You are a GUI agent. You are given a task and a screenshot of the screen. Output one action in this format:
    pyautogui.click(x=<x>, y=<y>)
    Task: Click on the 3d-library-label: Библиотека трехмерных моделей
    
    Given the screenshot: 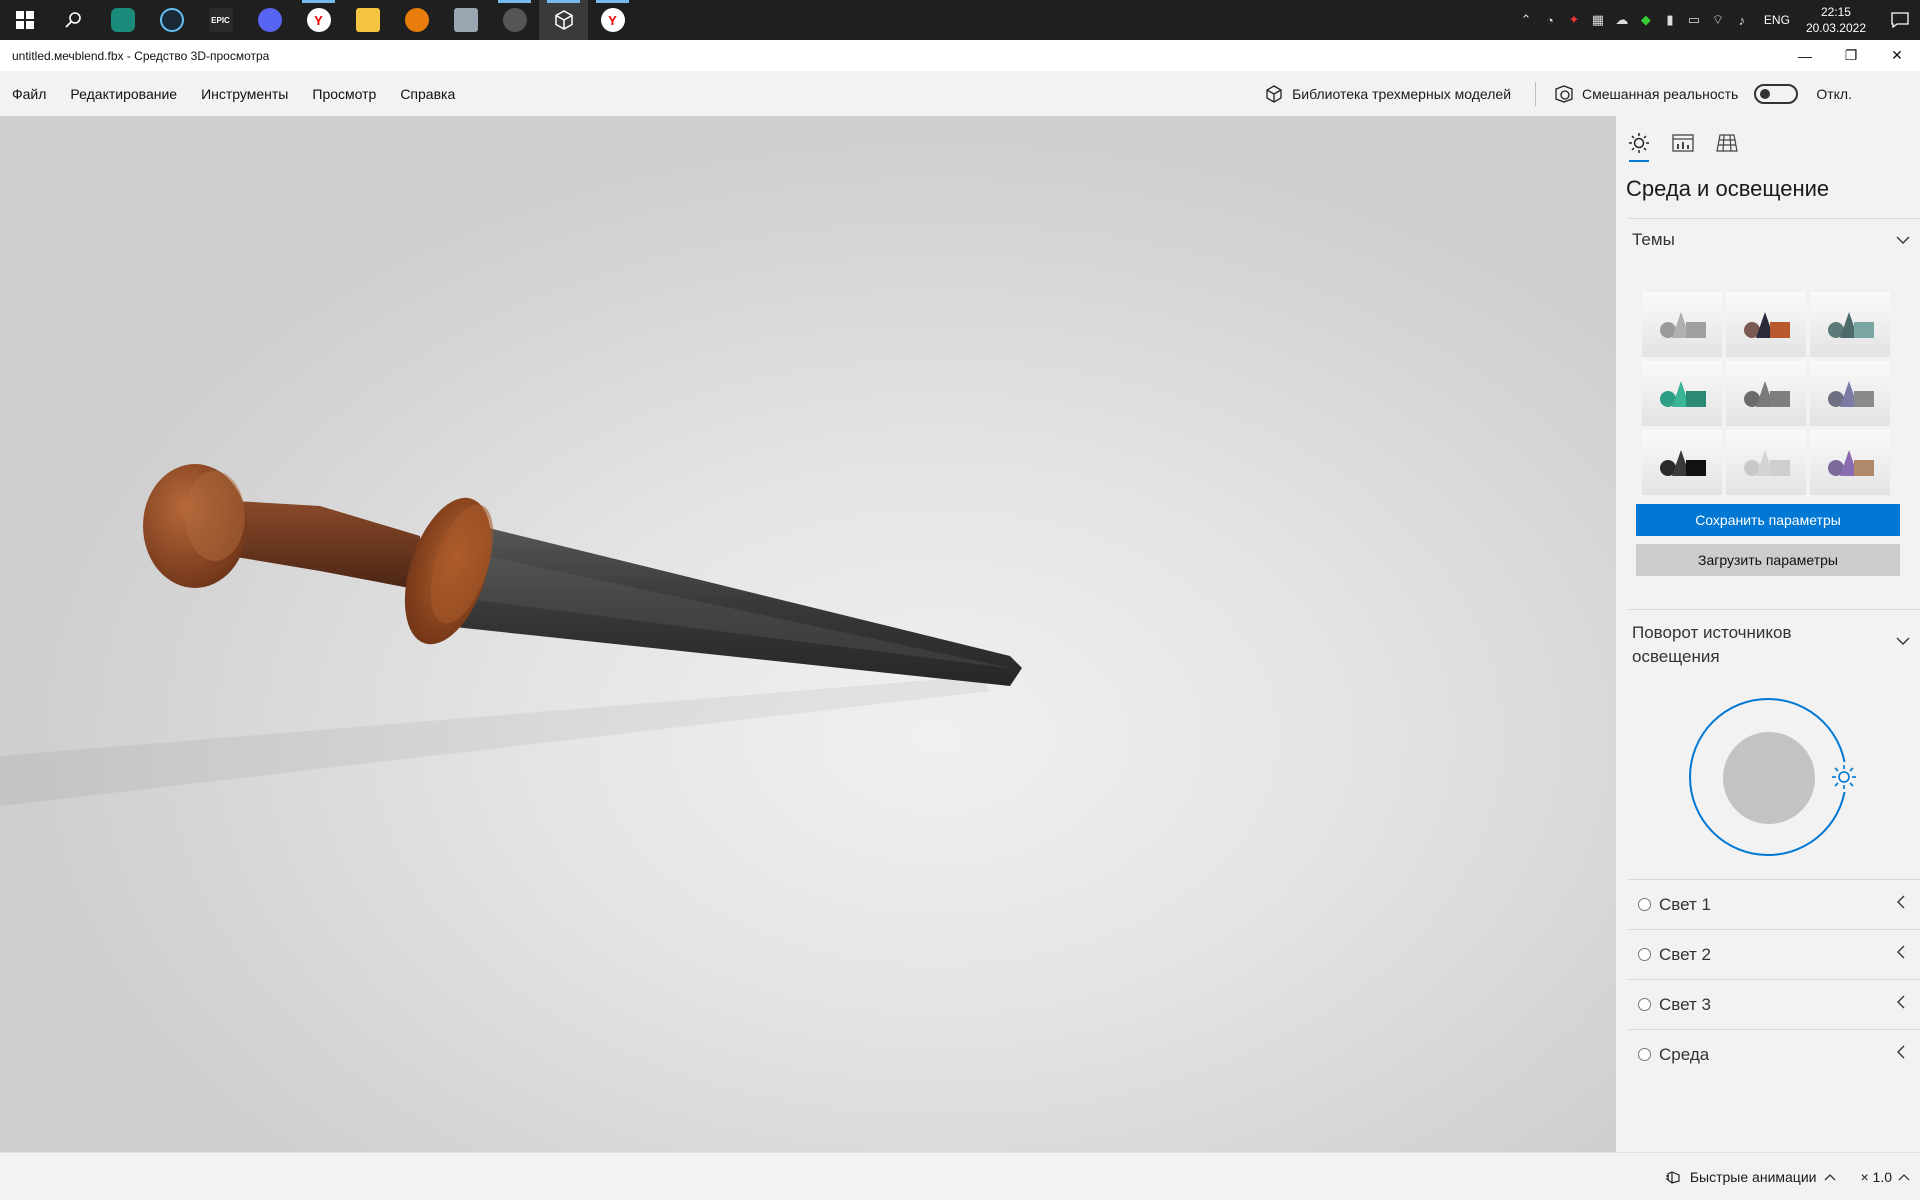 What is the action you would take?
    pyautogui.click(x=1402, y=93)
    